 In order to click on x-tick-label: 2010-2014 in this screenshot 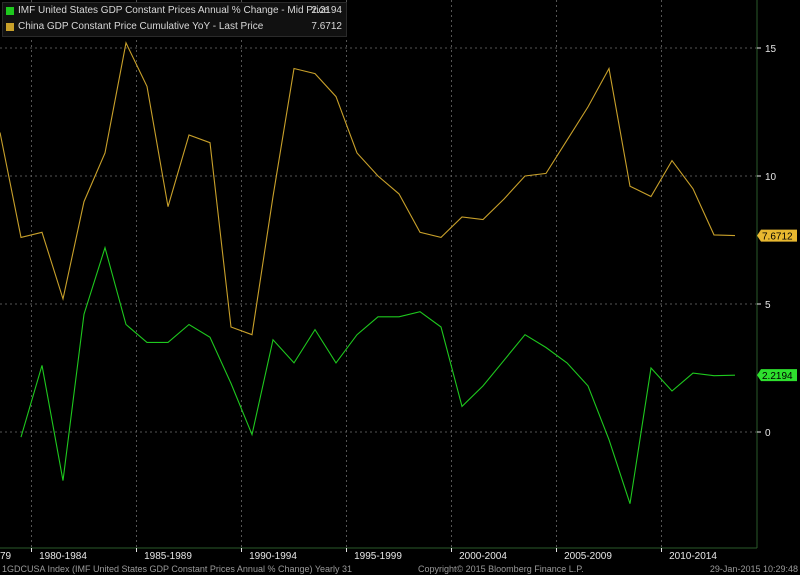, I will do `click(693, 556)`.